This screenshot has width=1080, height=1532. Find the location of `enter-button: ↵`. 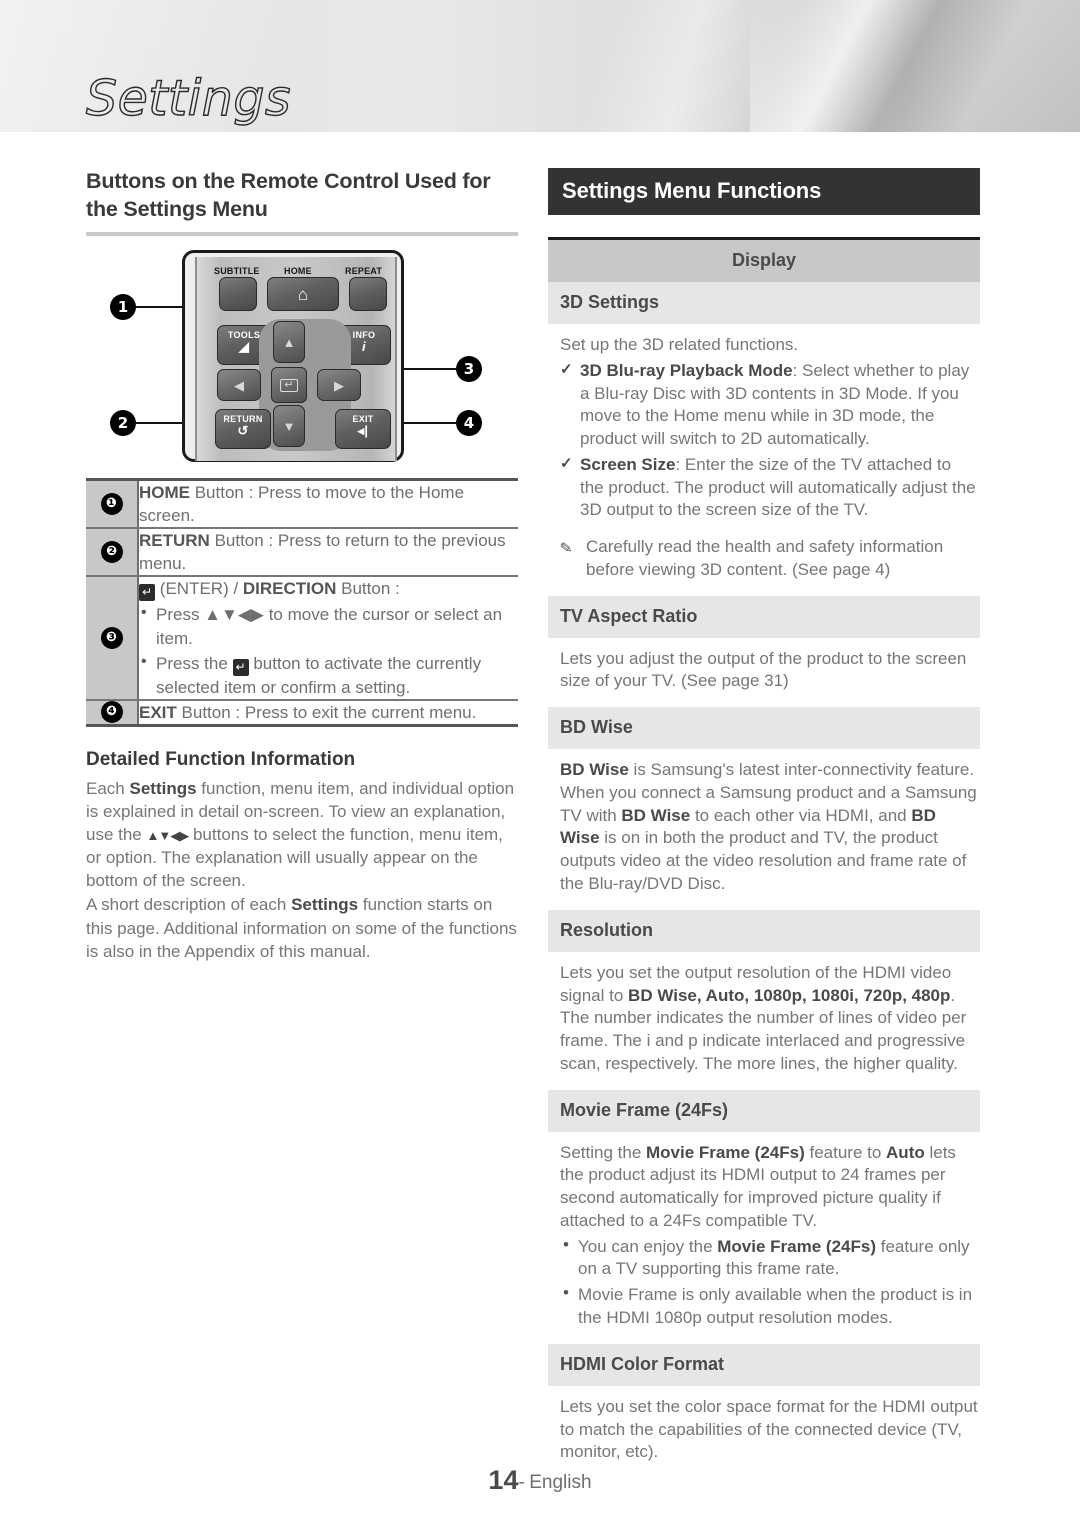

enter-button: ↵ is located at coordinates (289, 385).